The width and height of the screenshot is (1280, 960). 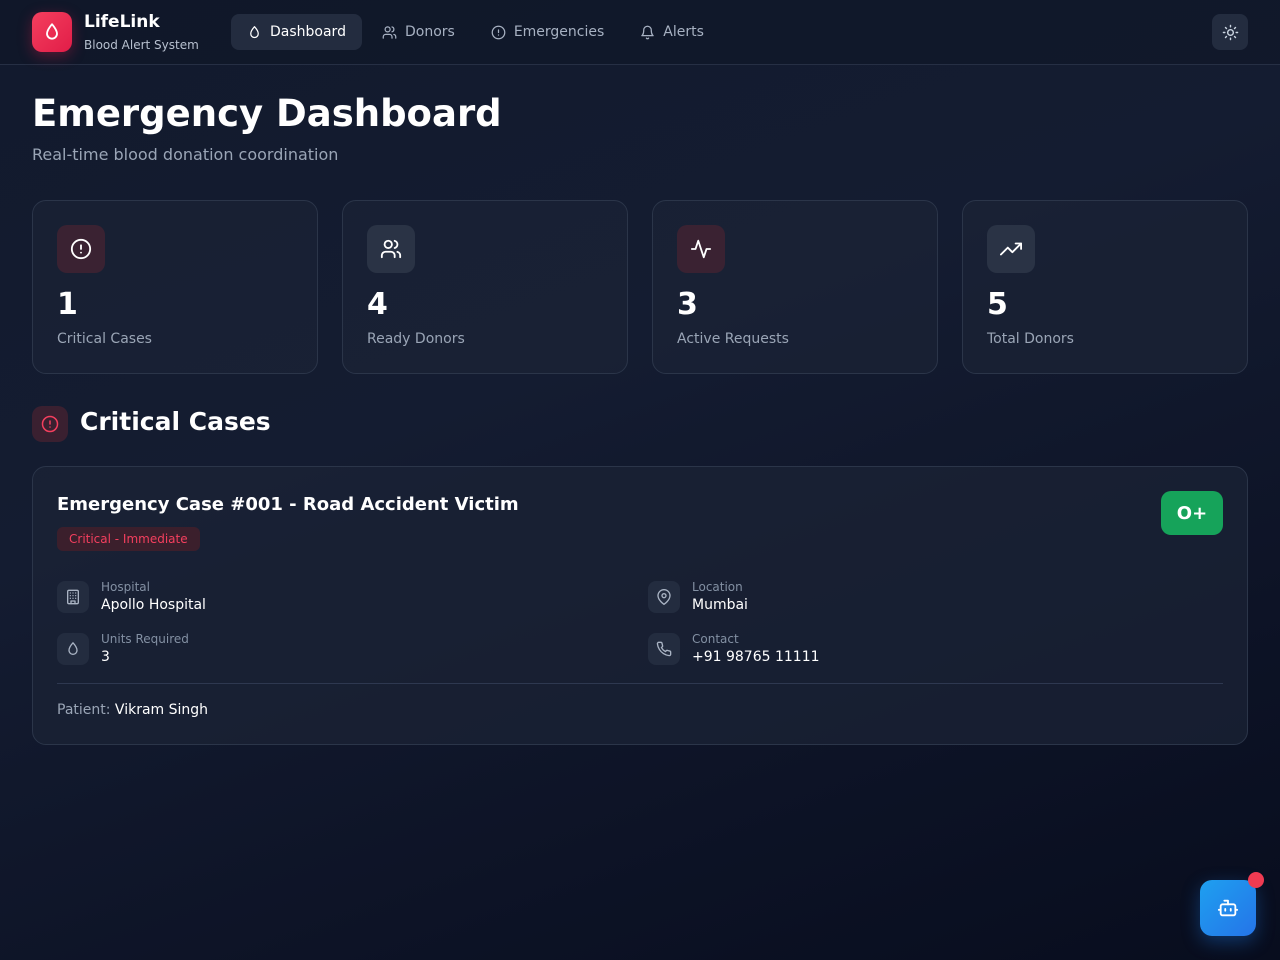 I want to click on droplet-logo-icon, so click(x=52, y=32).